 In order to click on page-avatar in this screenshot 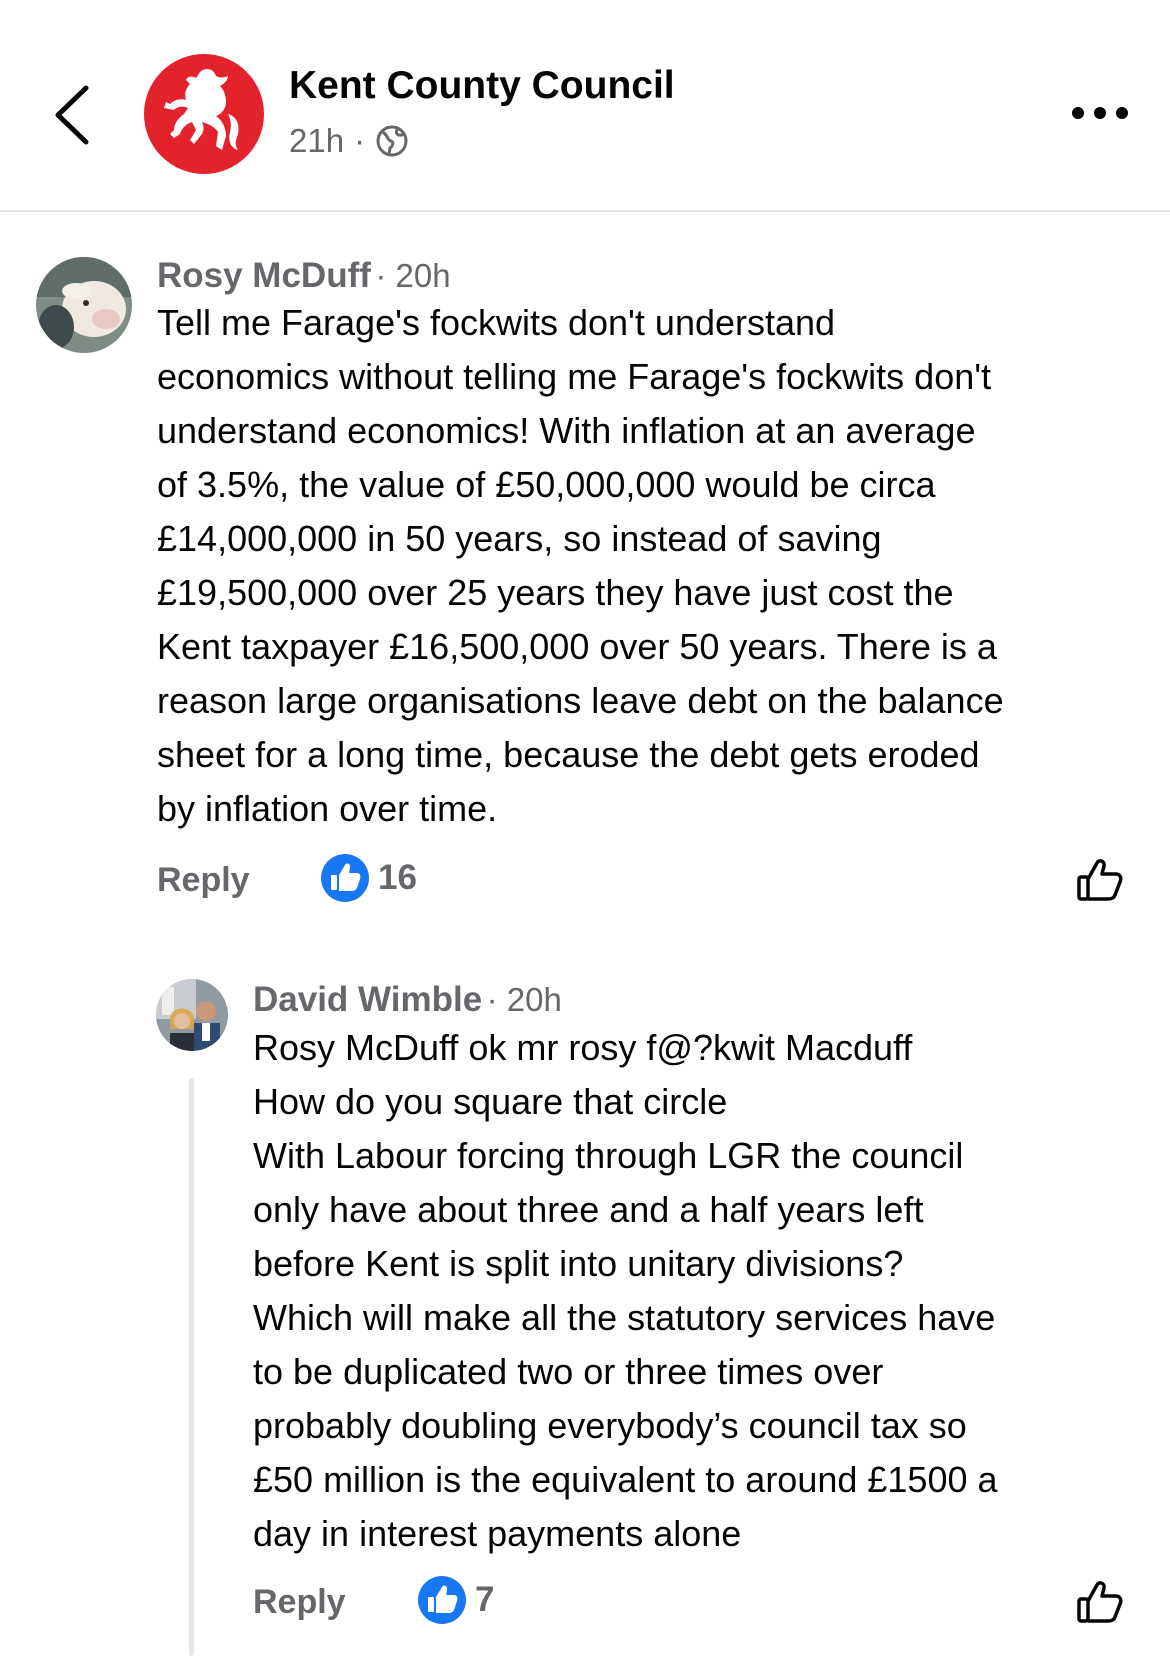, I will do `click(204, 114)`.